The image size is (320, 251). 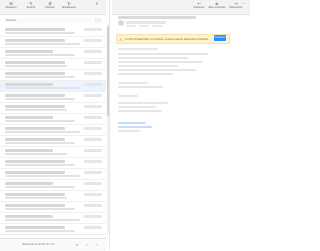 I want to click on refresh-button: ↻ Aktualisieren, so click(x=69, y=7).